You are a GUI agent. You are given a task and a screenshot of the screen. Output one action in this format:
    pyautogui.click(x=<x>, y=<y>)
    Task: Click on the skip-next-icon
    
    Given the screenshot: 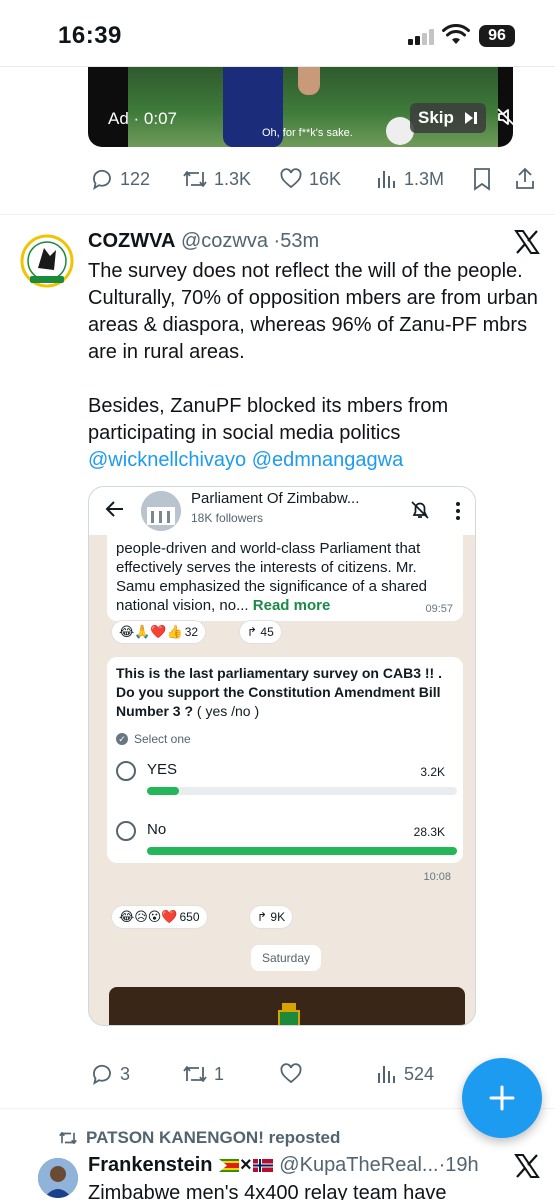 What is the action you would take?
    pyautogui.click(x=471, y=118)
    